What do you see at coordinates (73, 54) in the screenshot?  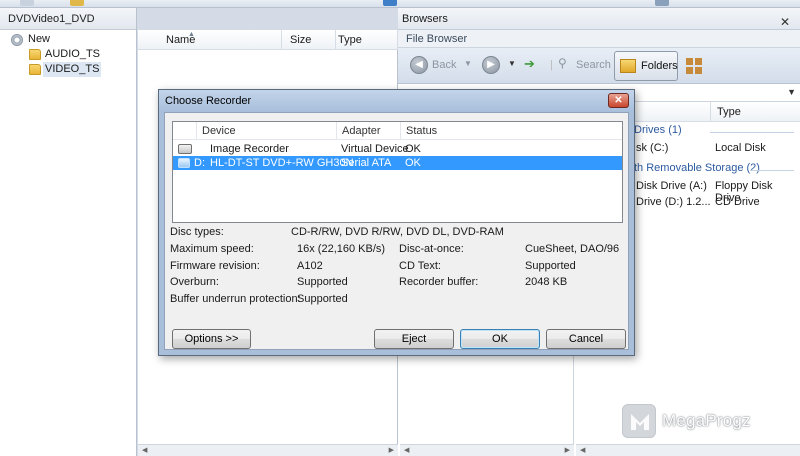 I see `tree-label: AUDIO_TS` at bounding box center [73, 54].